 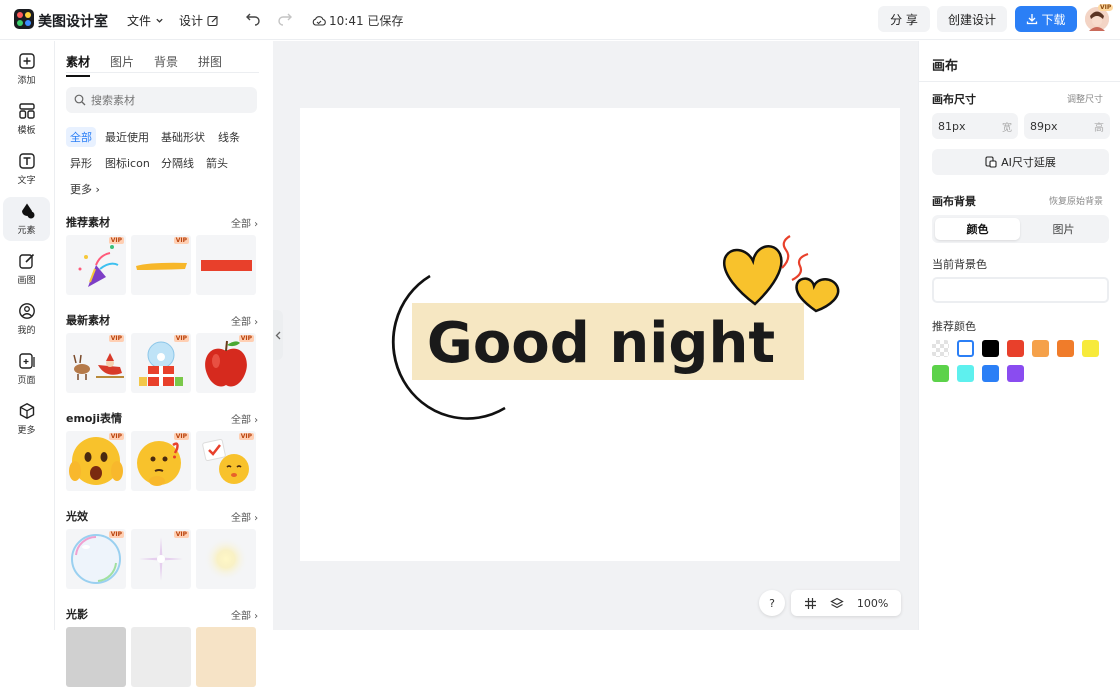 What do you see at coordinates (1067, 126) in the screenshot?
I see `height-field: 89px 高` at bounding box center [1067, 126].